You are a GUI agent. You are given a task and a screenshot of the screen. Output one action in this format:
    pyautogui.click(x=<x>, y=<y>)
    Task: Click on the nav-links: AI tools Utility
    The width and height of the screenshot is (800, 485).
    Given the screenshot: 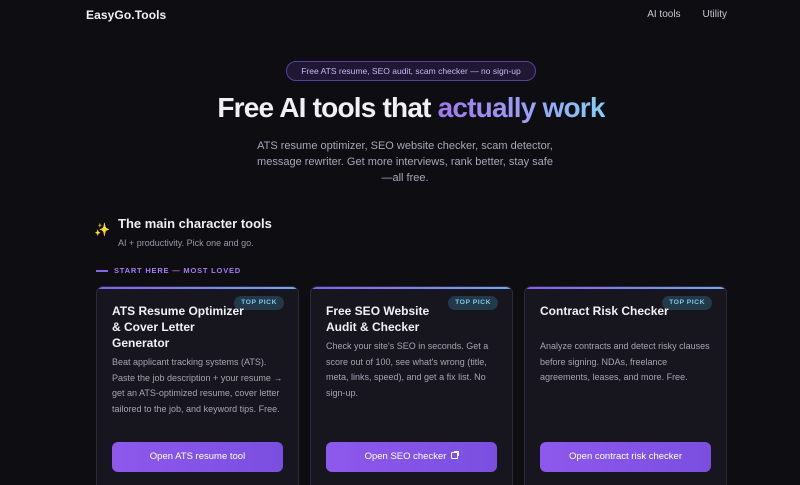 What is the action you would take?
    pyautogui.click(x=687, y=14)
    